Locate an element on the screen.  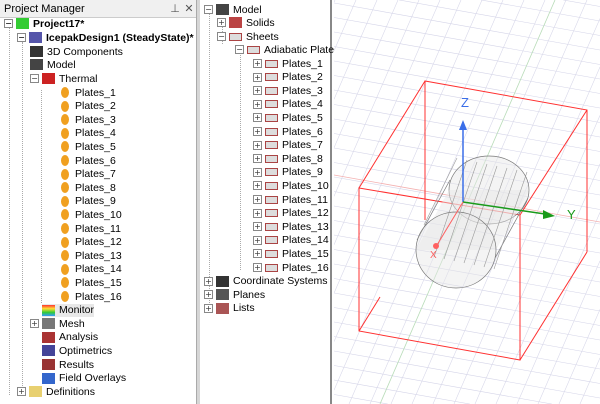
mtree-plate: + Plates_14 is located at coordinates (291, 240).